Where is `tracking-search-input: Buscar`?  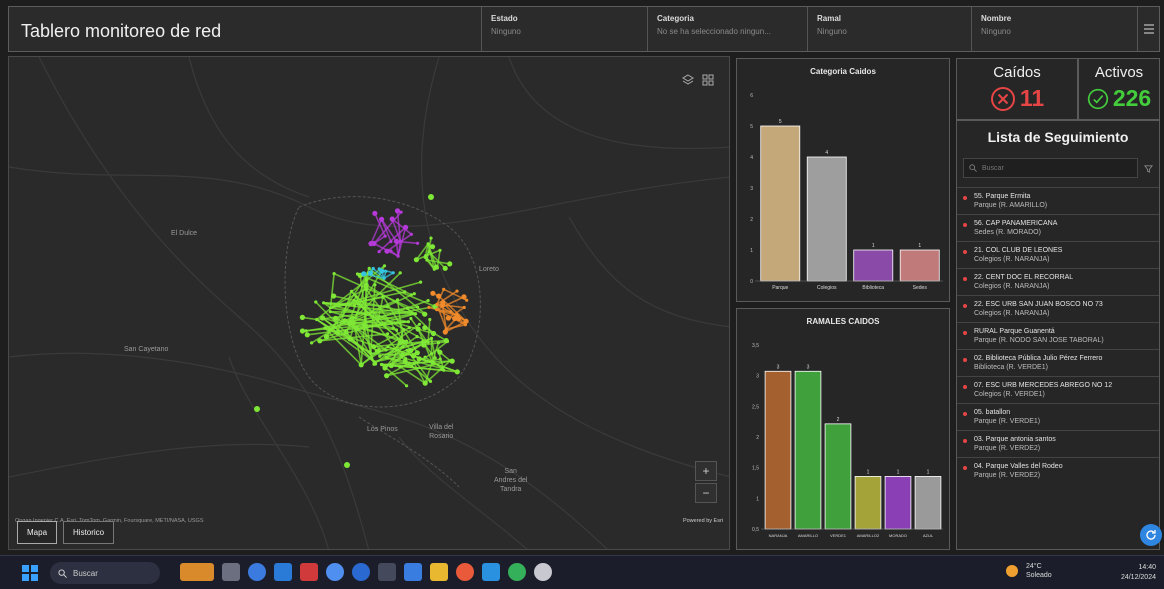 tracking-search-input: Buscar is located at coordinates (1050, 168).